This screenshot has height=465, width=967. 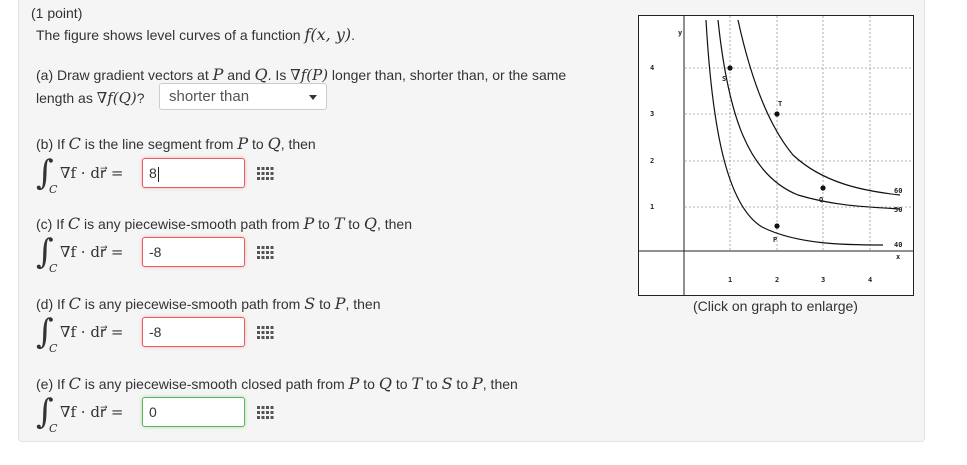 What do you see at coordinates (313, 97) in the screenshot?
I see `chevron-down-icon` at bounding box center [313, 97].